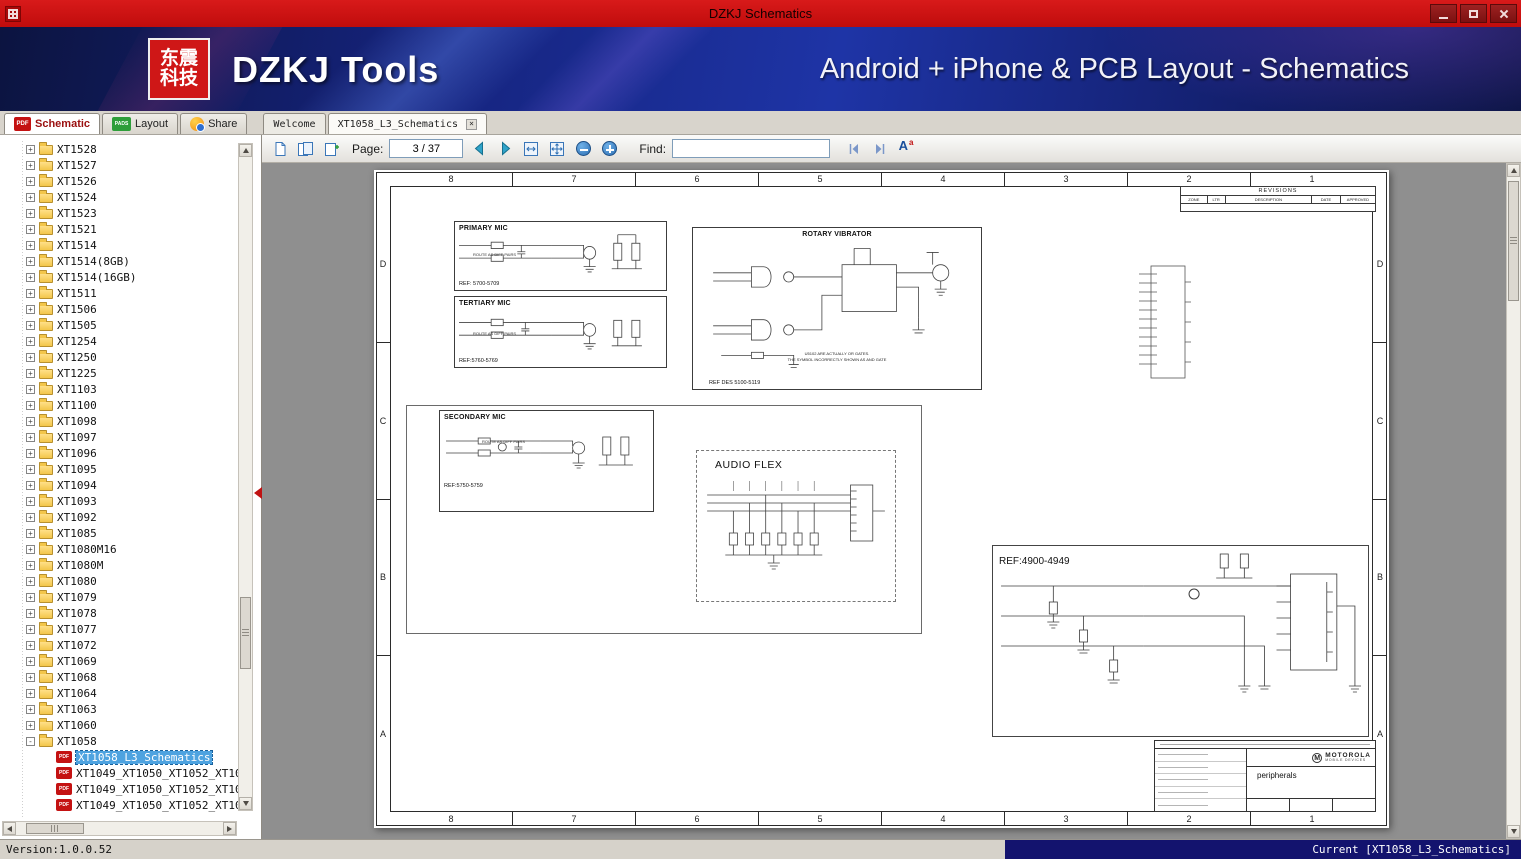  I want to click on tree-folder: + XT1506, so click(119, 309).